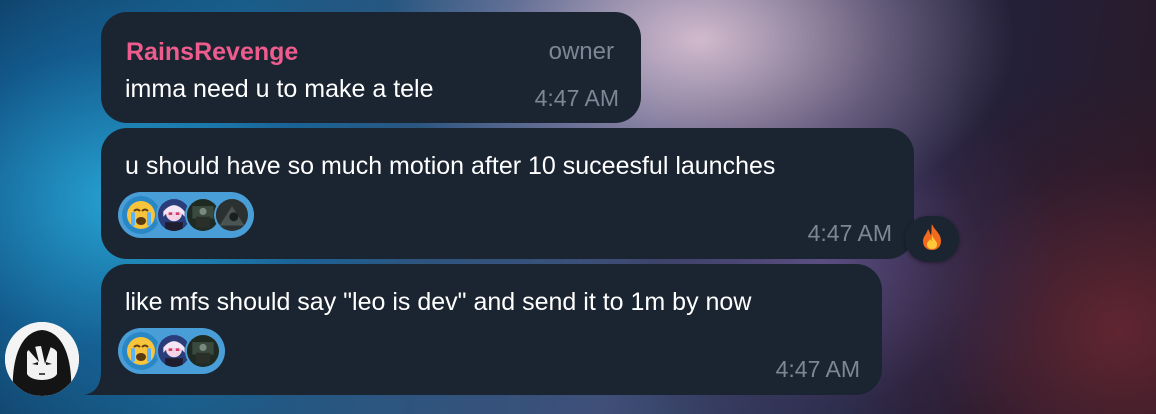  I want to click on message-text: imma need u to make a tele, so click(279, 89).